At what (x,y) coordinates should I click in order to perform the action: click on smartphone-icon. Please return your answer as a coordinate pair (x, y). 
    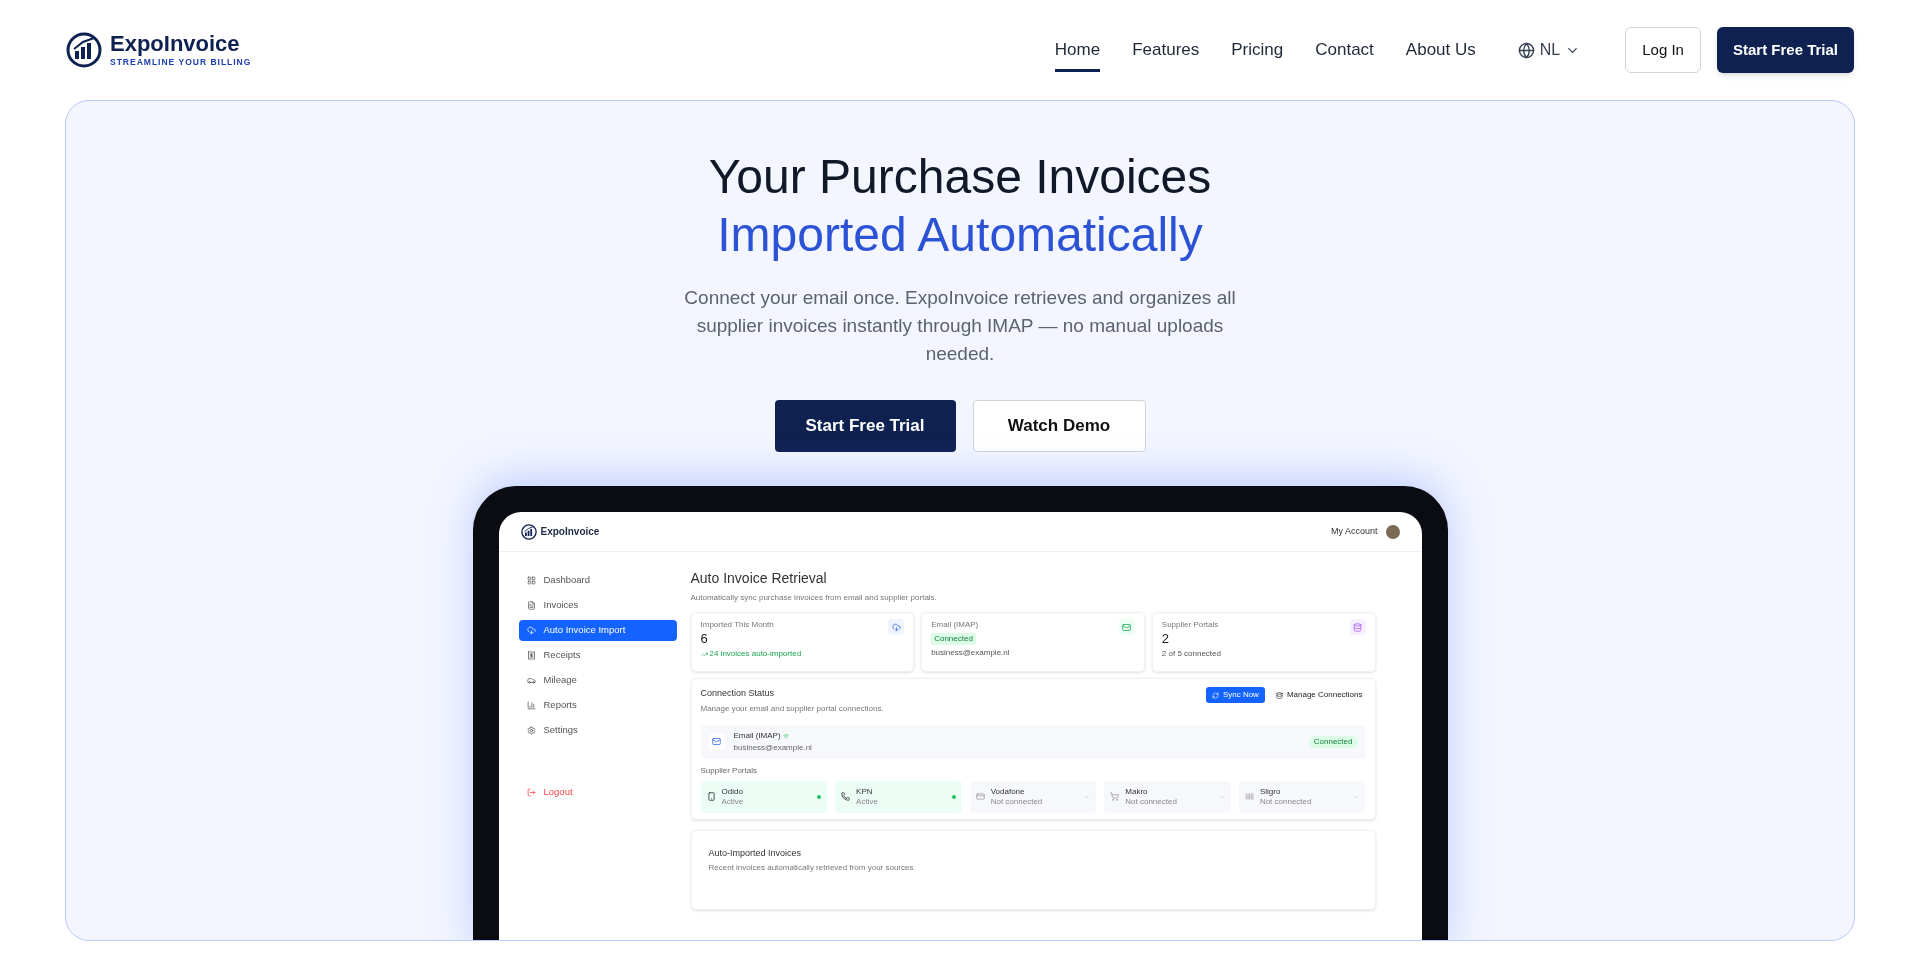
    Looking at the image, I should click on (711, 796).